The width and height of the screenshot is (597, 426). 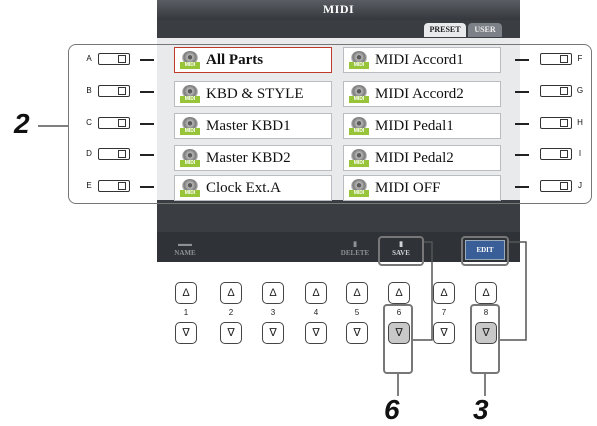 I want to click on button-number-5: 5, so click(x=357, y=312).